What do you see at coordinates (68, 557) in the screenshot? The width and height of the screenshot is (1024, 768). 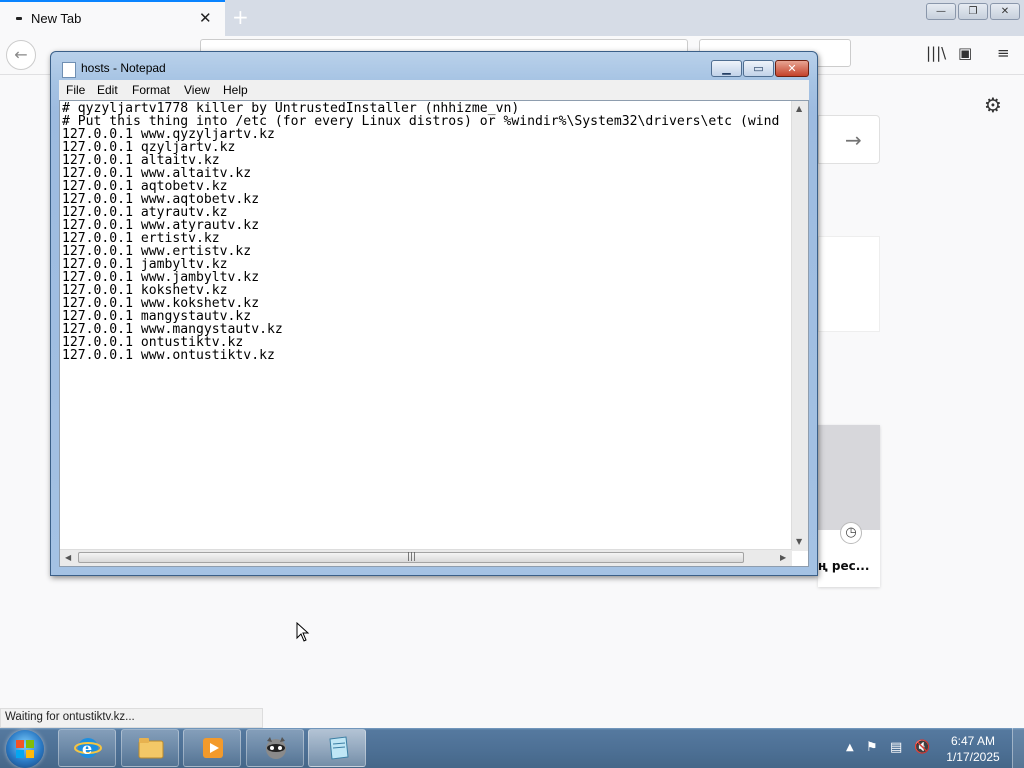 I see `scroll-left-icon: ◀` at bounding box center [68, 557].